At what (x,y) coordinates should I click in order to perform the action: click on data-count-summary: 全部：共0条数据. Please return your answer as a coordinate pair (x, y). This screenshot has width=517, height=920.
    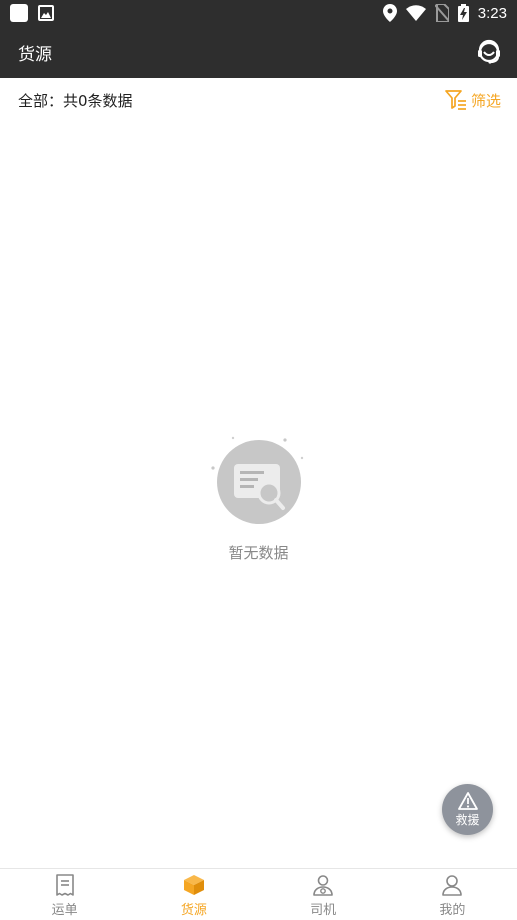
    Looking at the image, I should click on (75, 101).